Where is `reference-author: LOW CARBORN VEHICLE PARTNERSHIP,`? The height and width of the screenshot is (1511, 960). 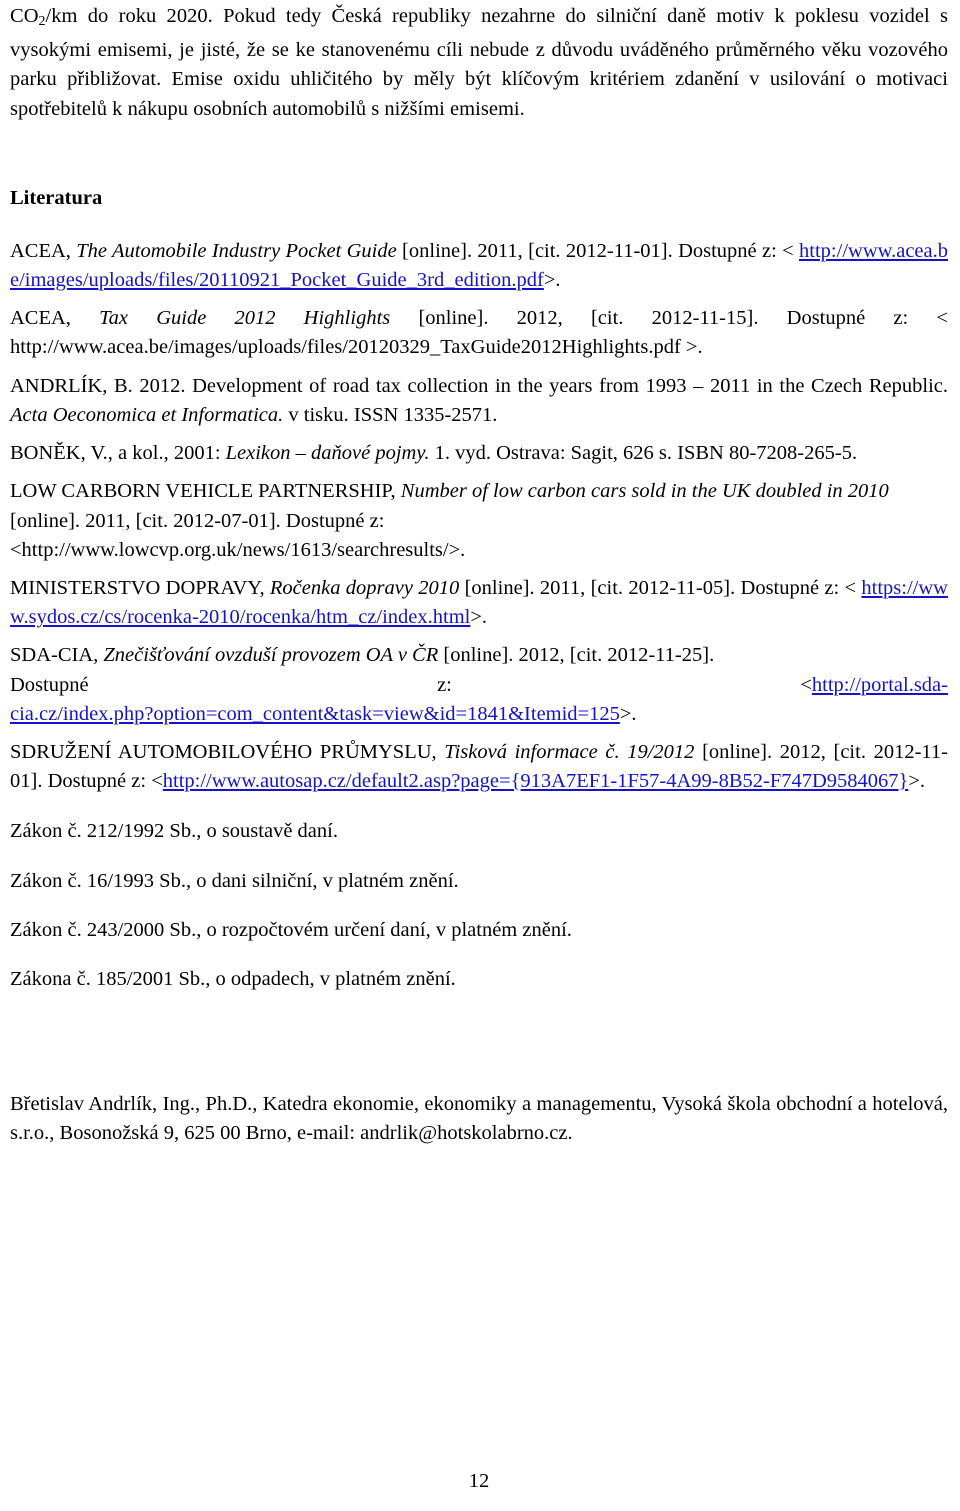 reference-author: LOW CARBORN VEHICLE PARTNERSHIP, is located at coordinates (205, 491).